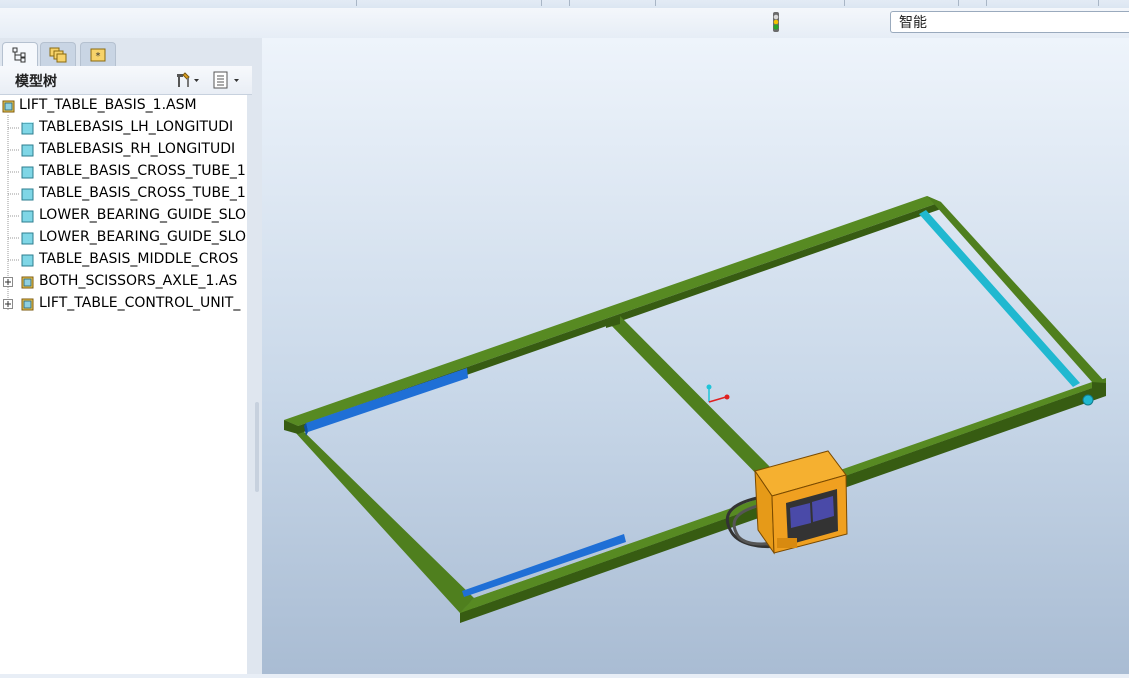  What do you see at coordinates (139, 259) in the screenshot?
I see `tree-item-label: TABLE_BASIS_MIDDLE_CROS` at bounding box center [139, 259].